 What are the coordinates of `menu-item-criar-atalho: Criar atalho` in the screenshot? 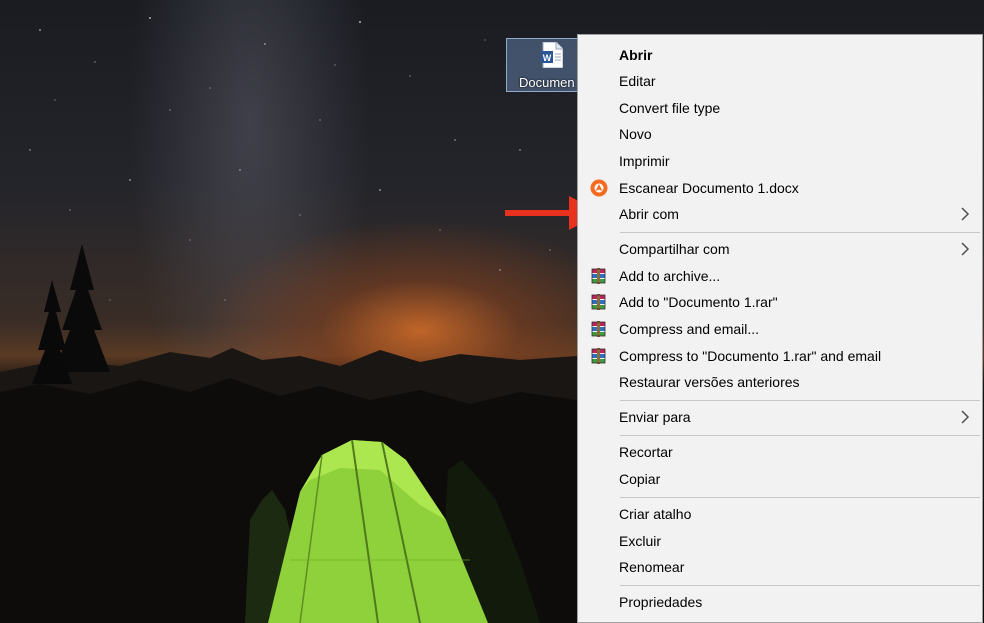 It's located at (780, 514).